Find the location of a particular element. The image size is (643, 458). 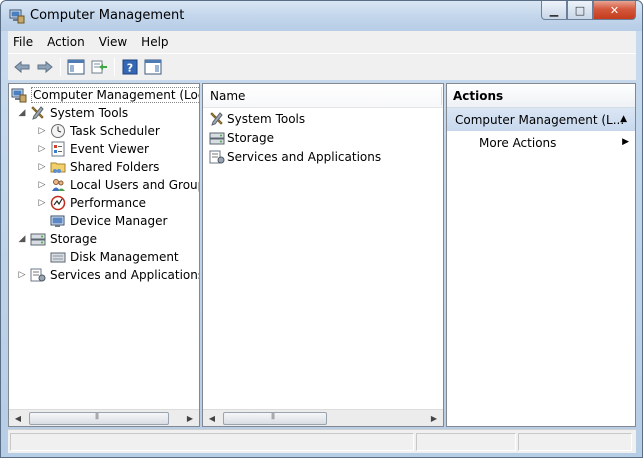

column-header-label: Name is located at coordinates (228, 95).